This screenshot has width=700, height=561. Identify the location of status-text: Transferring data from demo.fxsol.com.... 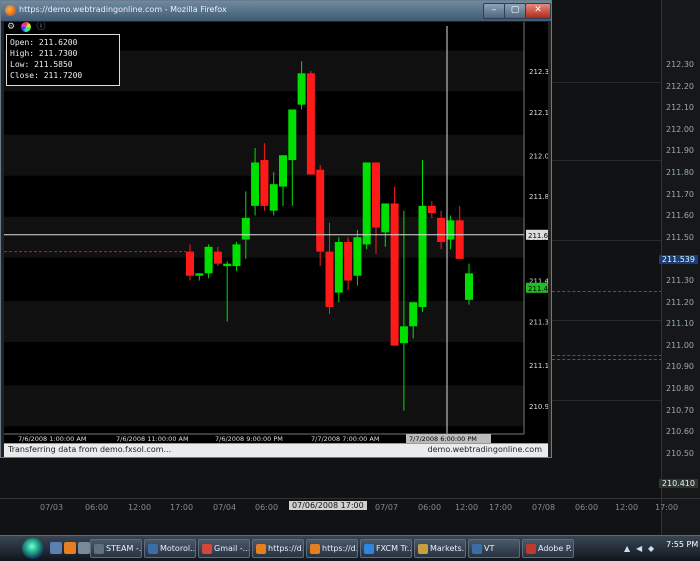
(90, 449).